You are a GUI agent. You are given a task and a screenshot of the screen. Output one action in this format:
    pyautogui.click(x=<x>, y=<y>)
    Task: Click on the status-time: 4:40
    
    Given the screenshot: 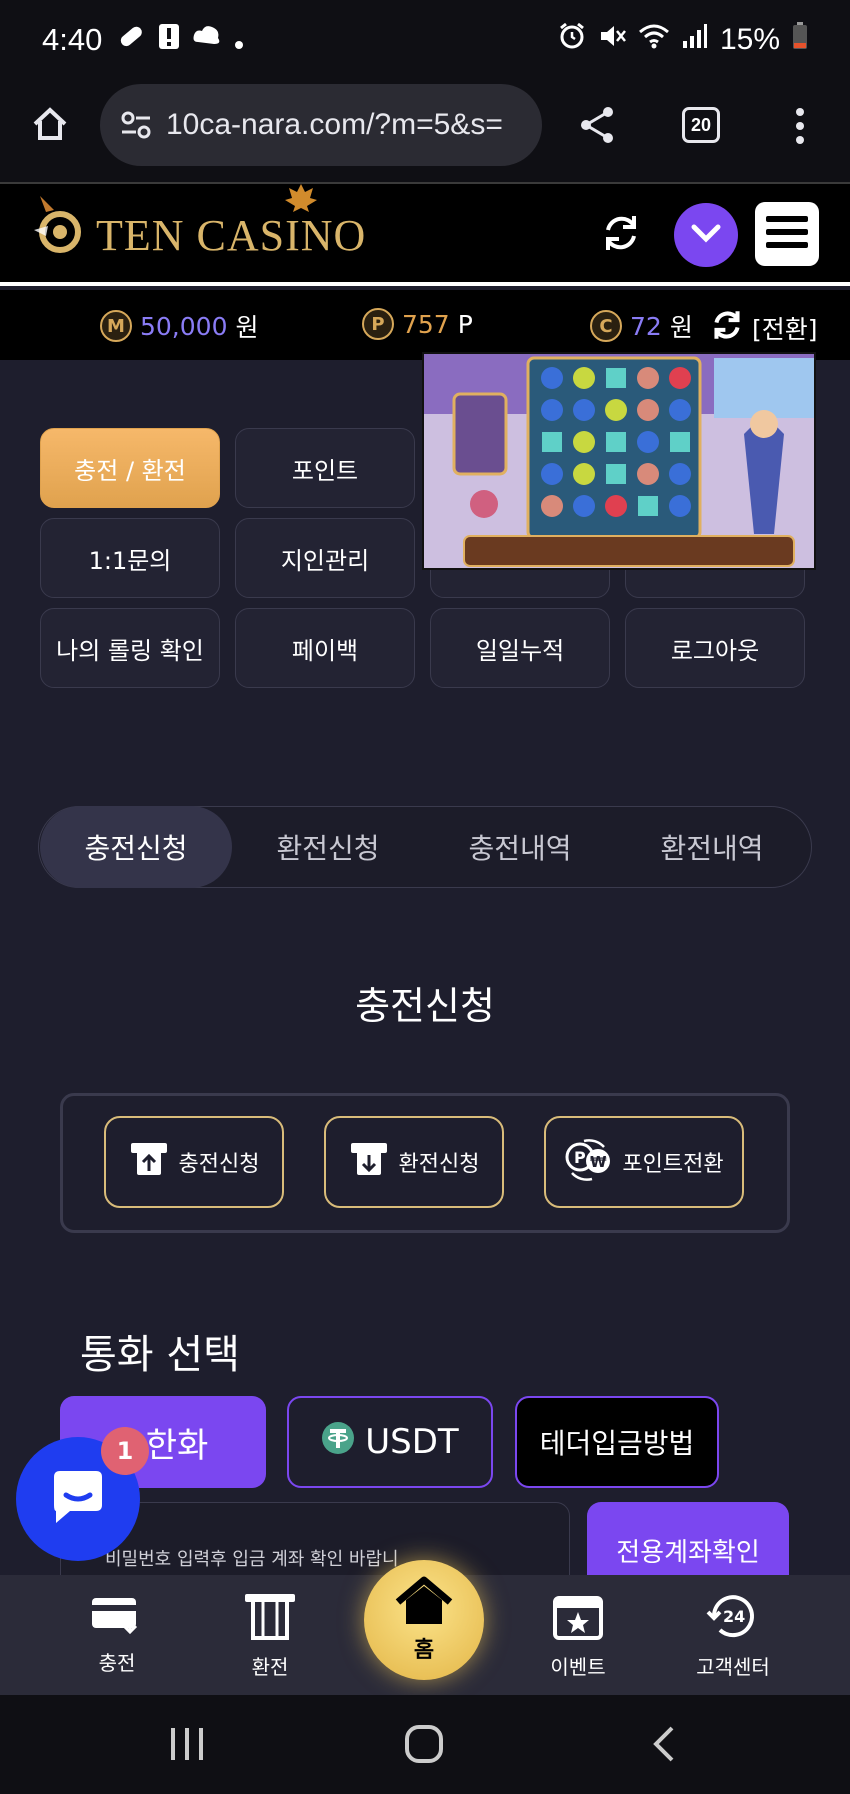 What is the action you would take?
    pyautogui.click(x=72, y=39)
    